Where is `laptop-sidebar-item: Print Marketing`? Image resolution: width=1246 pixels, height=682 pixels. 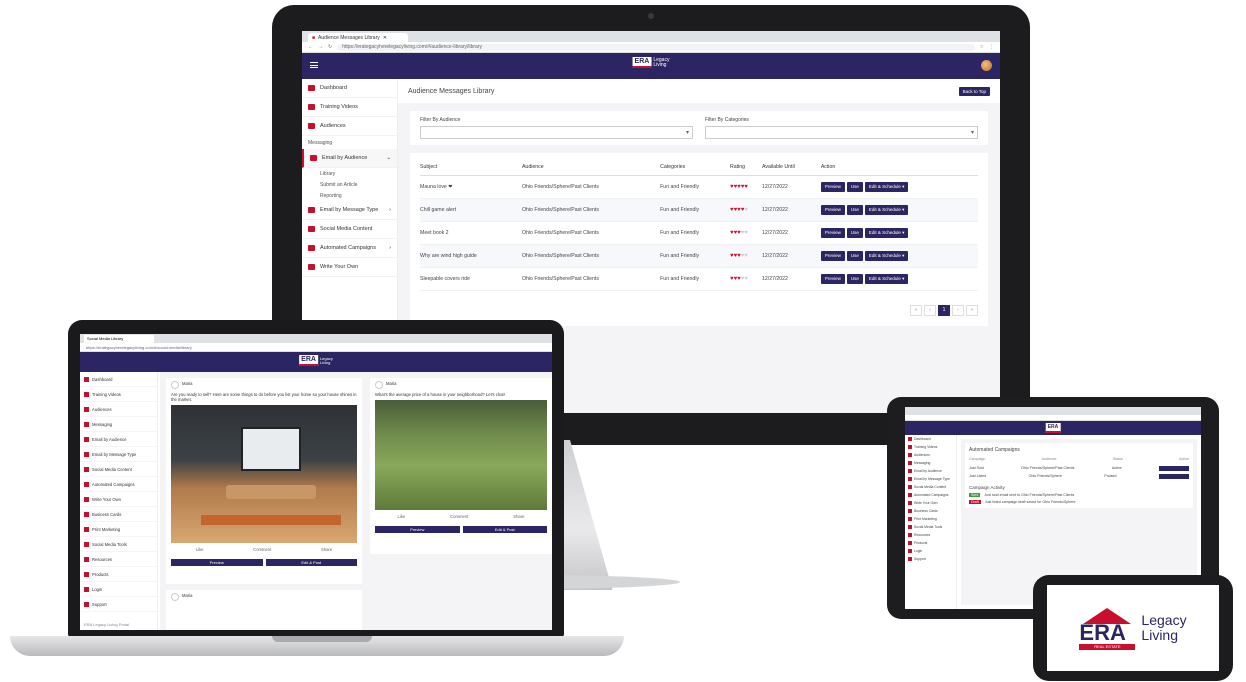
laptop-sidebar-item: Print Marketing is located at coordinates (118, 529).